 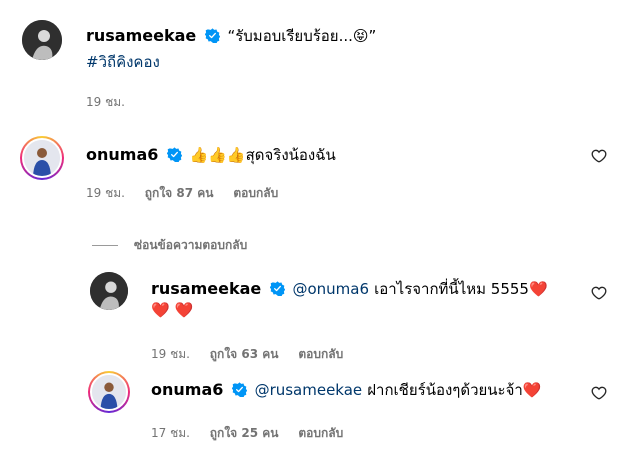 I want to click on reply-meta: 19 ชม. ถูกใจ 63 คน ตอบกลับ, so click(x=255, y=354).